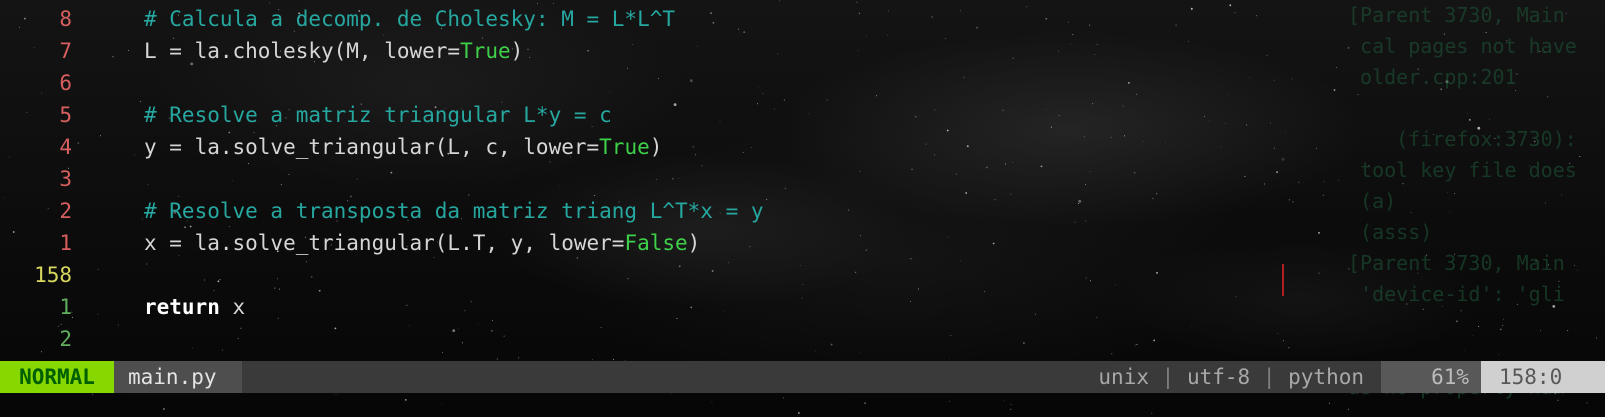 The width and height of the screenshot is (1605, 417). I want to click on code-text: L = la.cholesky(M, lower=True), so click(333, 51).